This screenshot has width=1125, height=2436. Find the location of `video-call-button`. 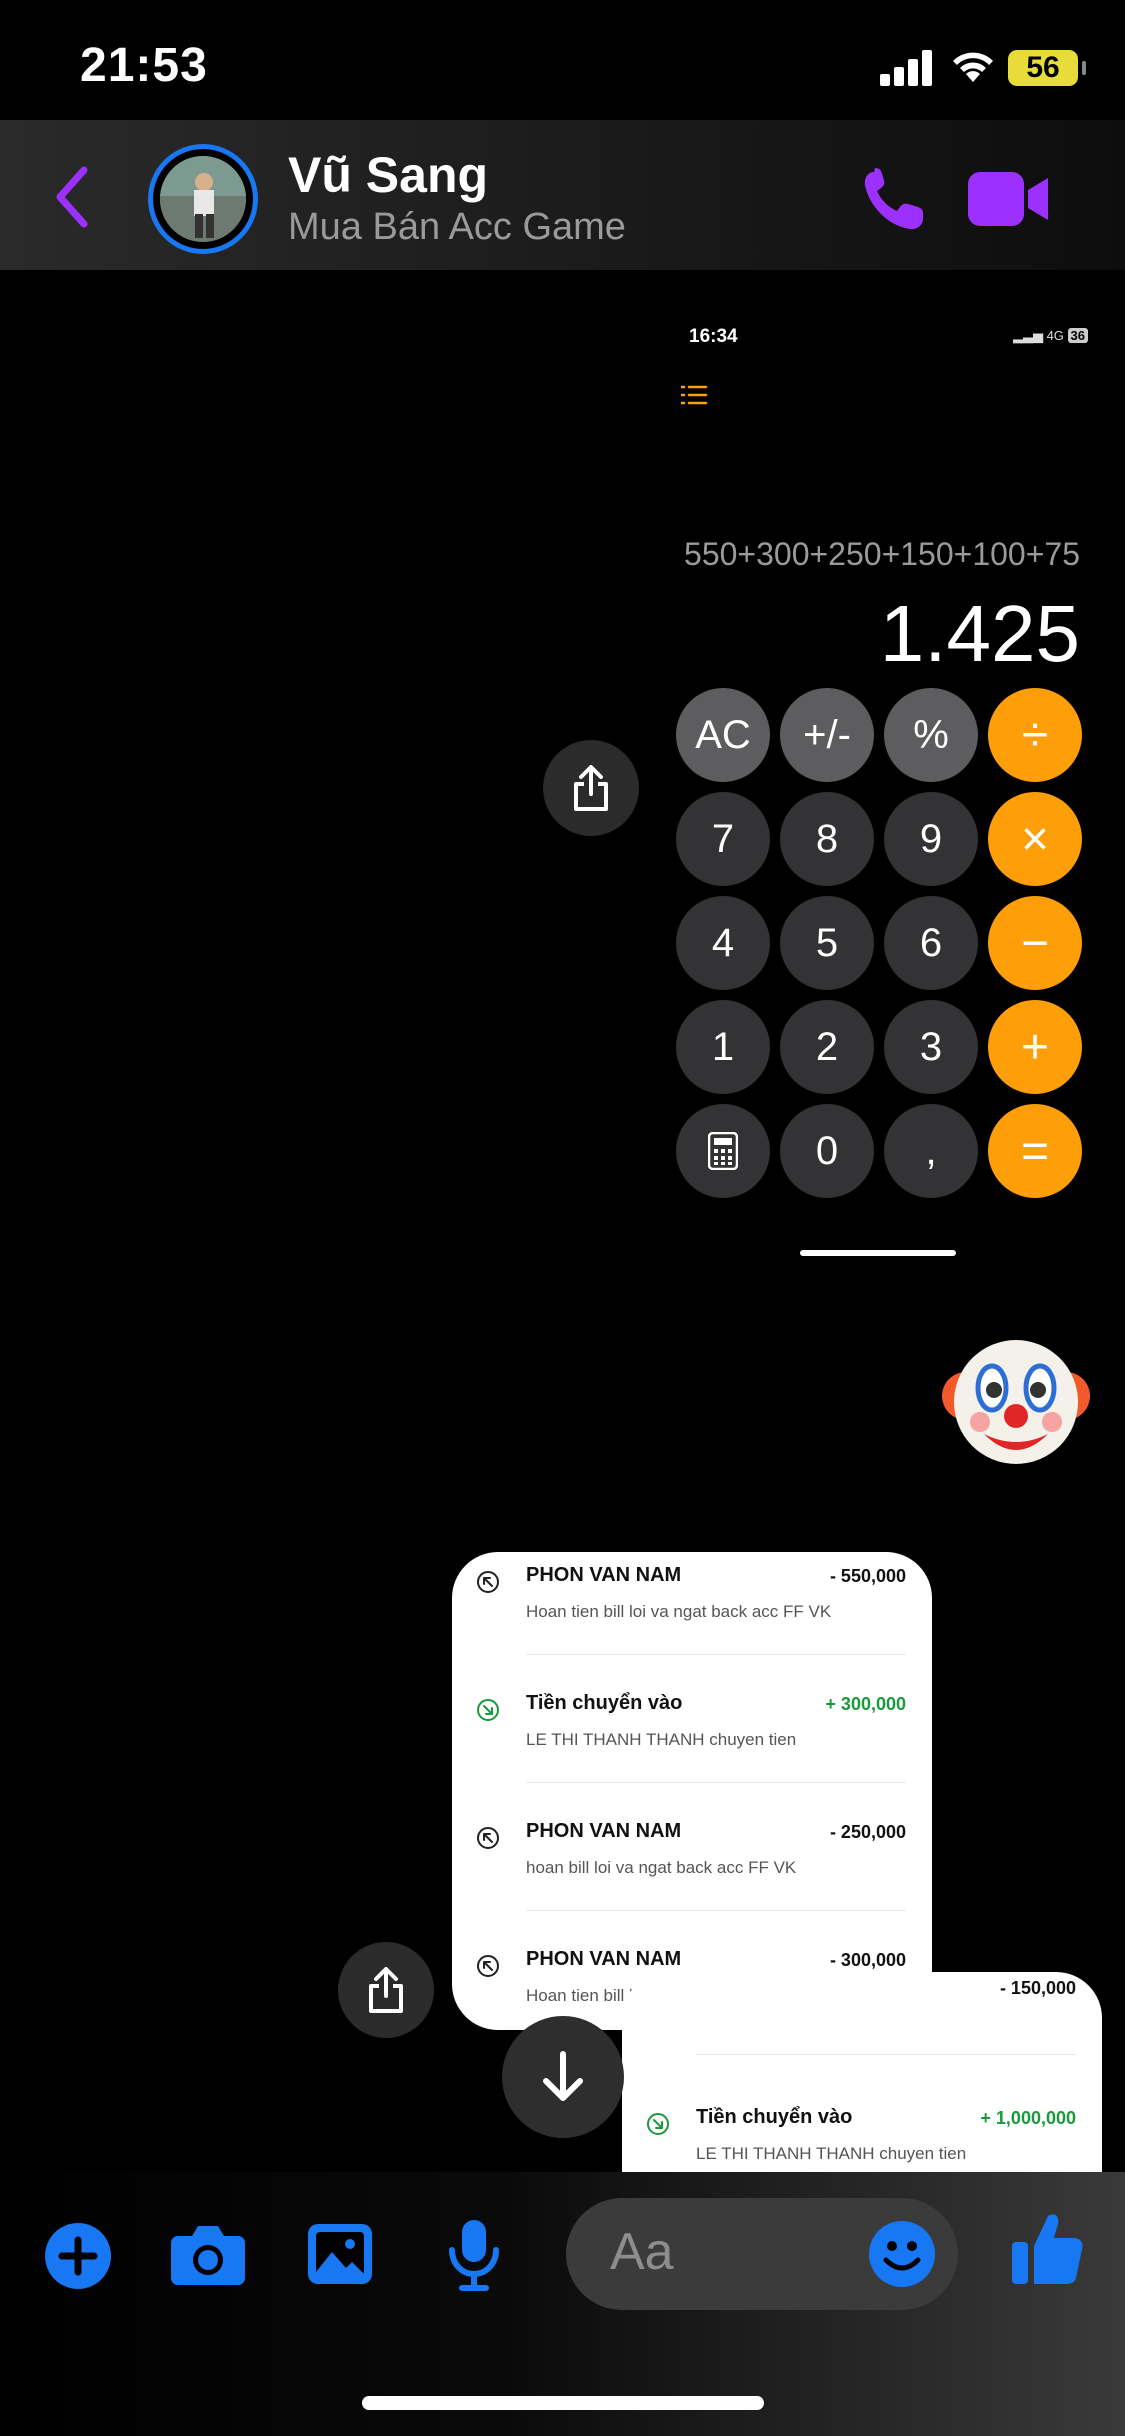

video-call-button is located at coordinates (1009, 201).